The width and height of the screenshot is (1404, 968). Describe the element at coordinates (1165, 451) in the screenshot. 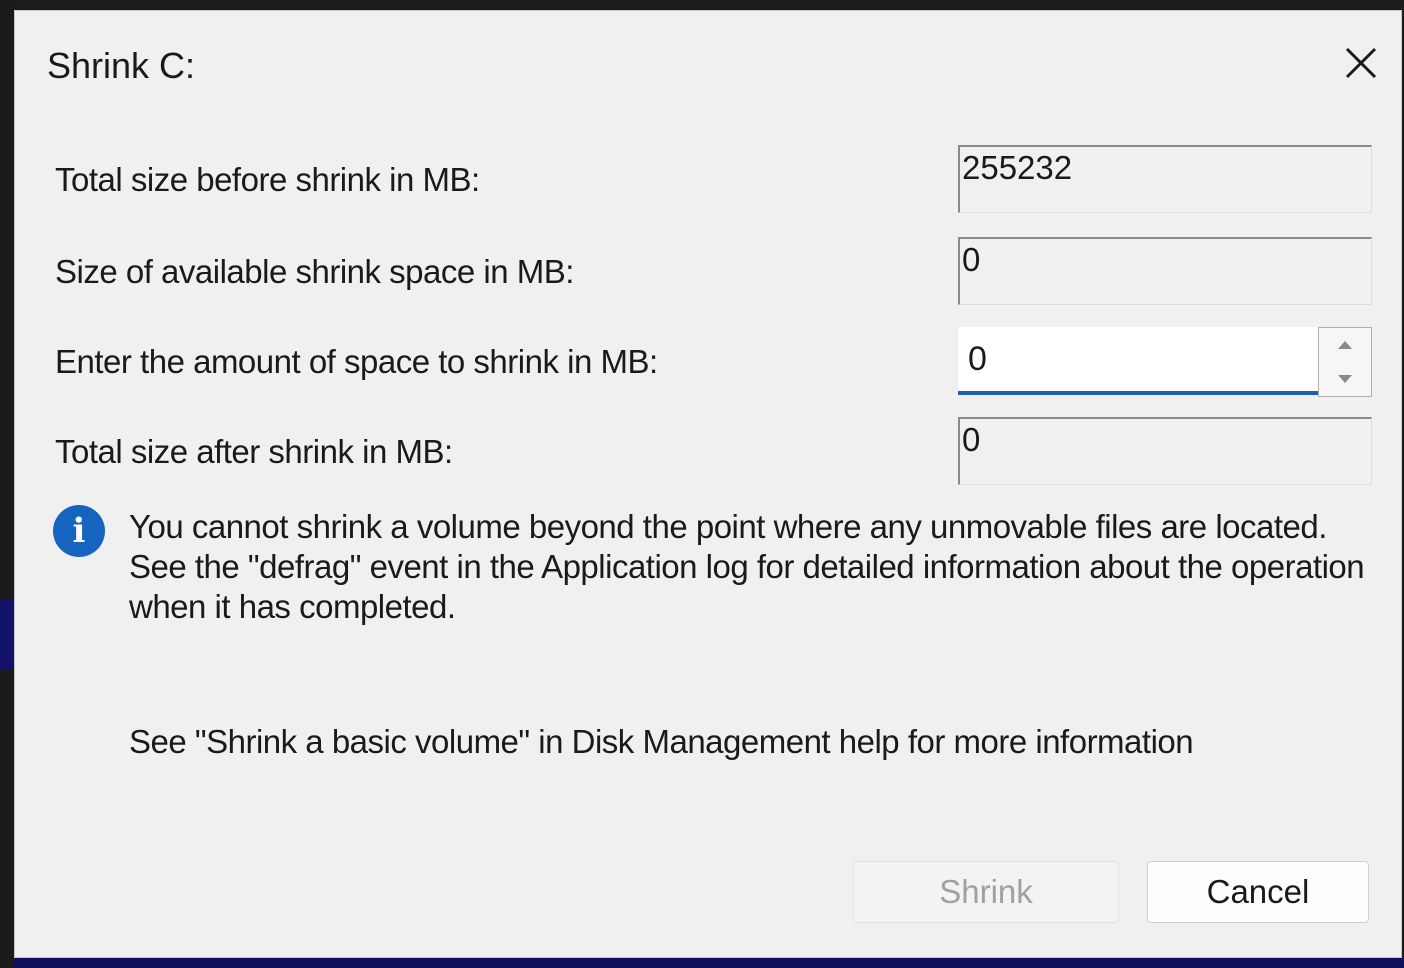

I see `total-after-field: 0` at that location.